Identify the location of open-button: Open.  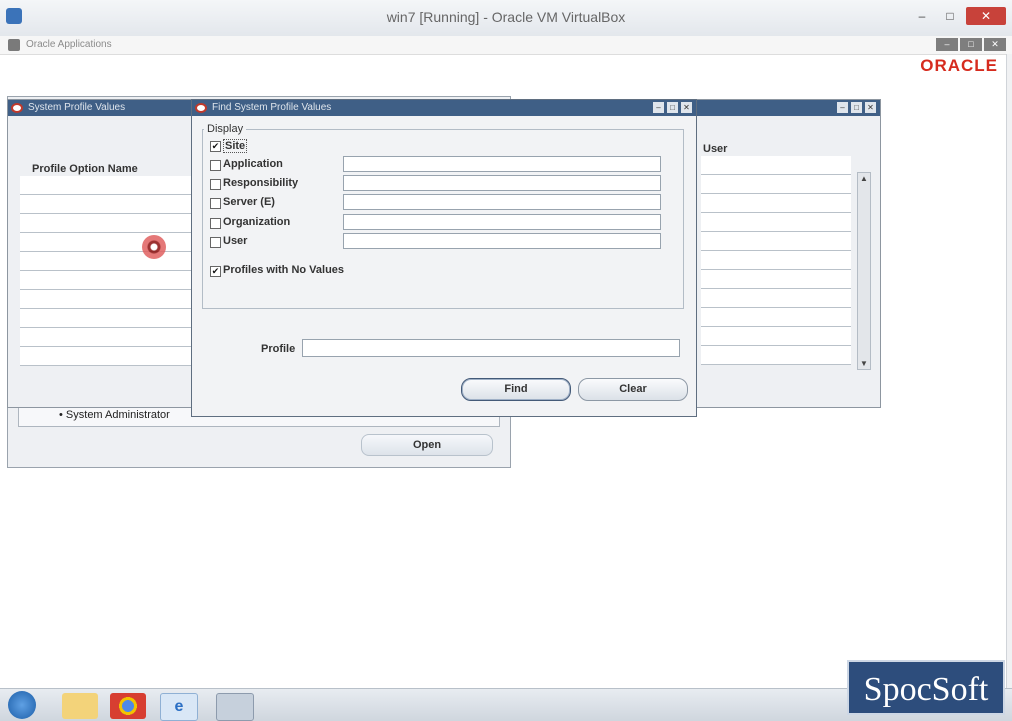
(427, 445).